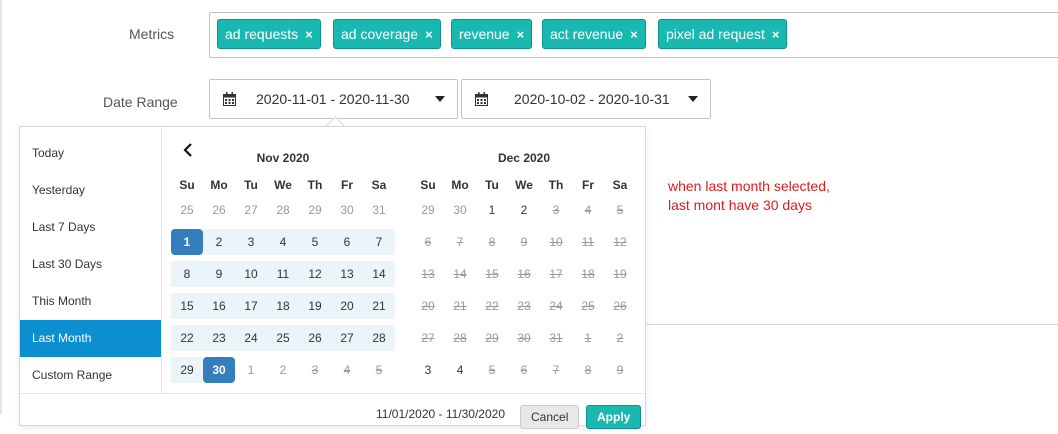 The image size is (1058, 434). Describe the element at coordinates (262, 34) in the screenshot. I see `metric-tag-label: ad requests` at that location.